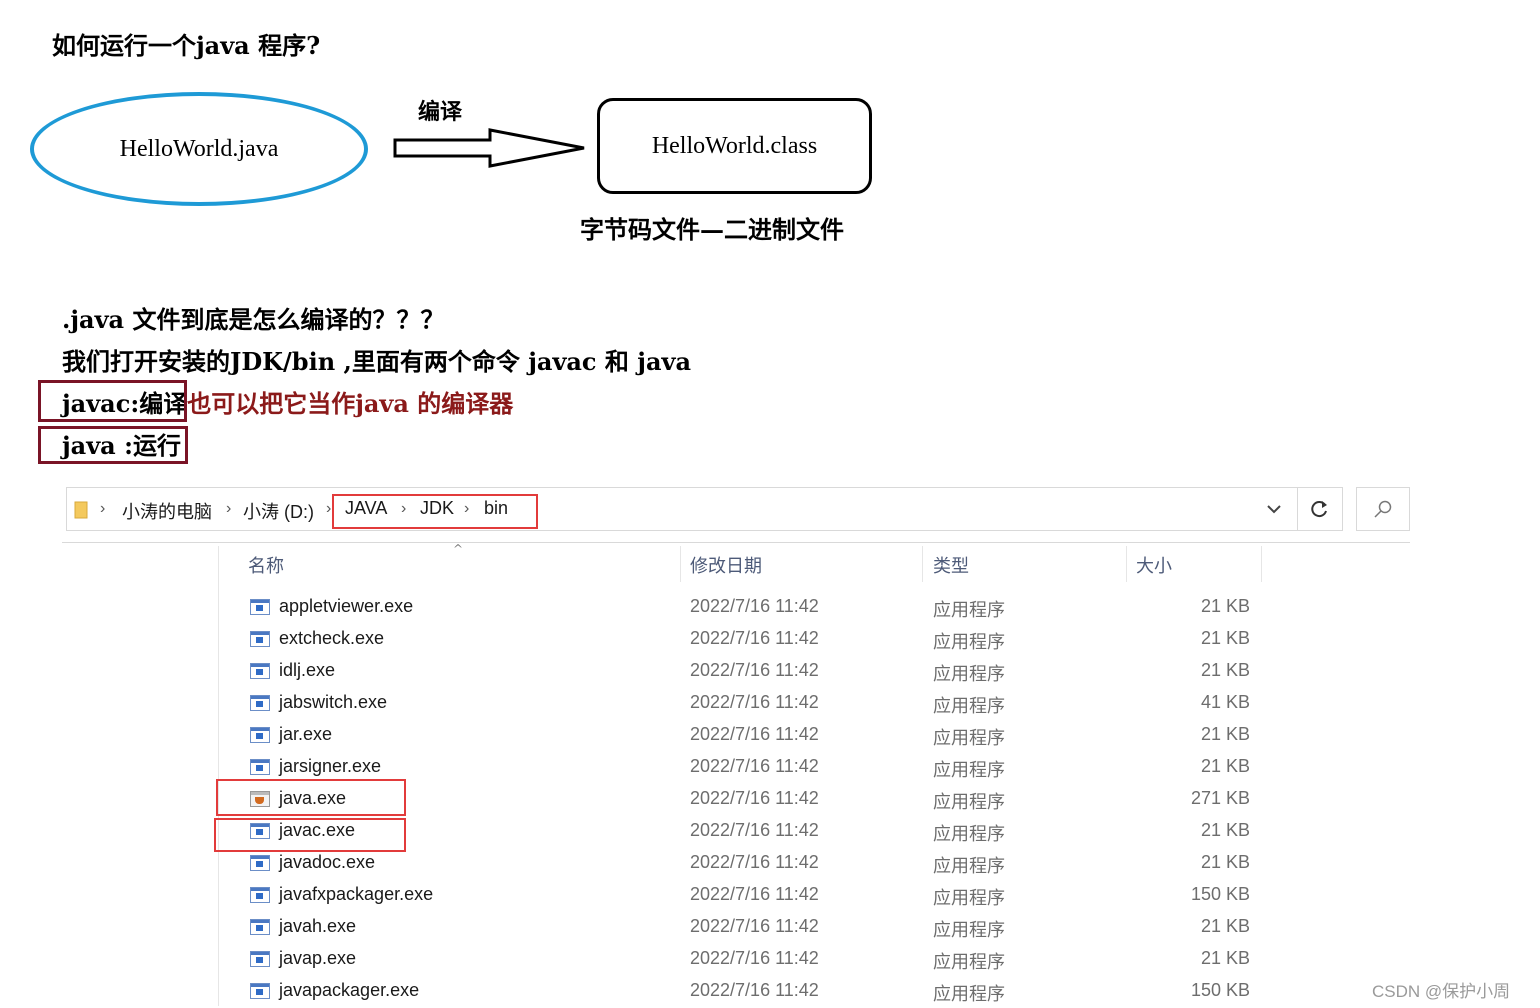 The image size is (1540, 1008). What do you see at coordinates (332, 638) in the screenshot?
I see `file-name: extcheck.exe` at bounding box center [332, 638].